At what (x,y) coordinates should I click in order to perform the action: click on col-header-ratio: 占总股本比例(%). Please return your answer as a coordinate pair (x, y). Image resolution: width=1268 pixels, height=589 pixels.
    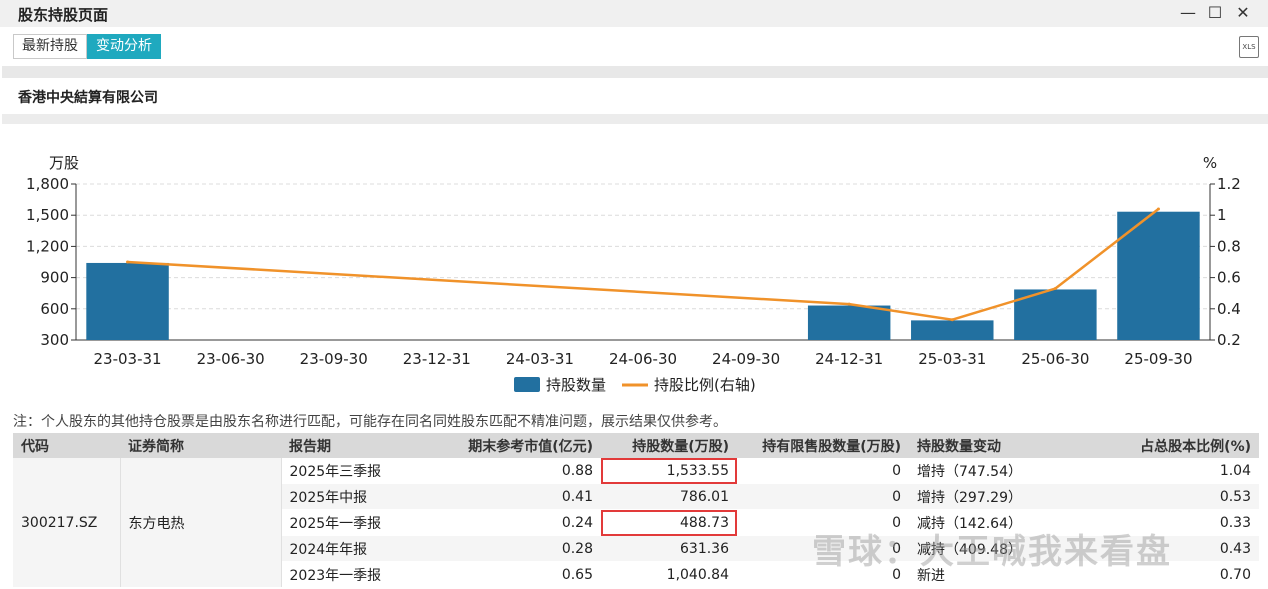
    Looking at the image, I should click on (1159, 445).